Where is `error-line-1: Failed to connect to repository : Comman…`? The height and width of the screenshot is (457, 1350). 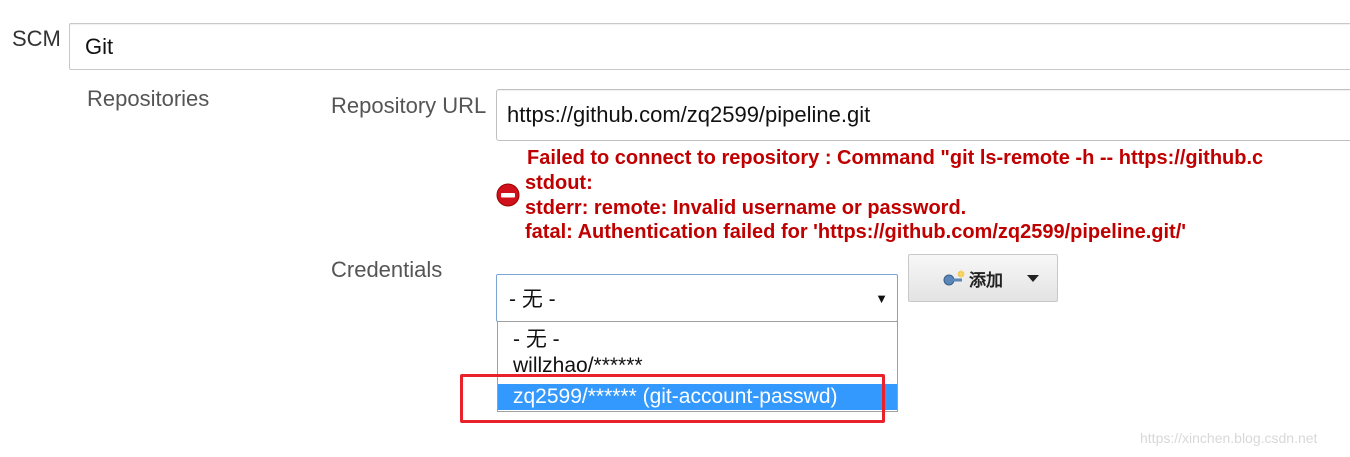 error-line-1: Failed to connect to repository : Comman… is located at coordinates (895, 158).